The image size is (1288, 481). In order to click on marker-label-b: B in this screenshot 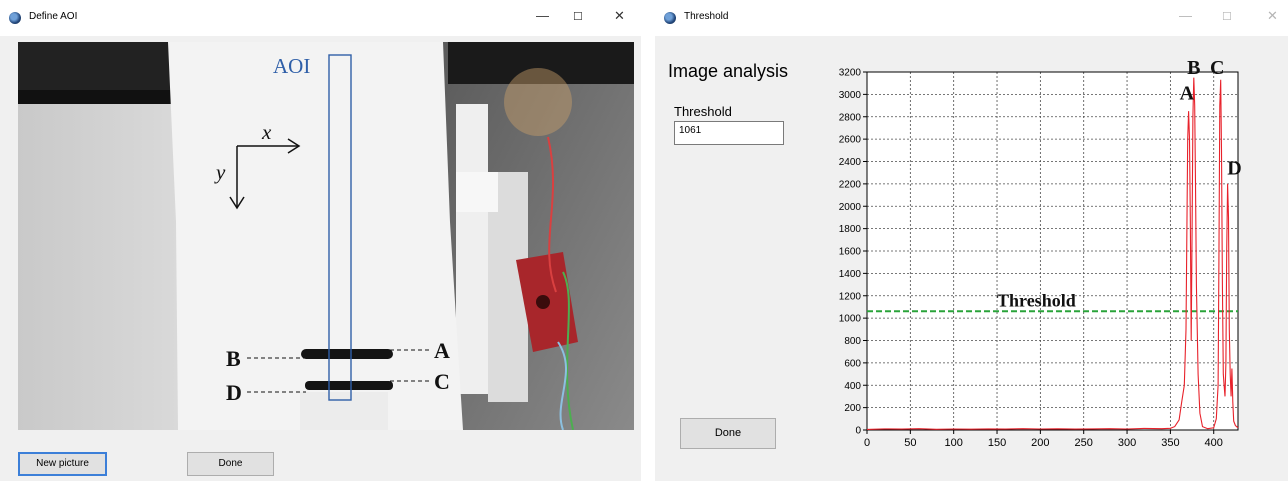, I will do `click(233, 358)`.